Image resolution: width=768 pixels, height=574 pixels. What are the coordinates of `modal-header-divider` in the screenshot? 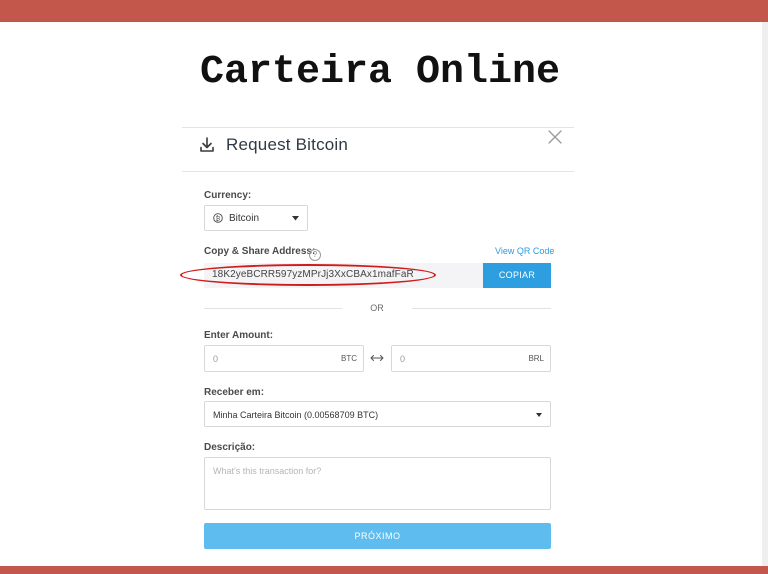 It's located at (378, 171).